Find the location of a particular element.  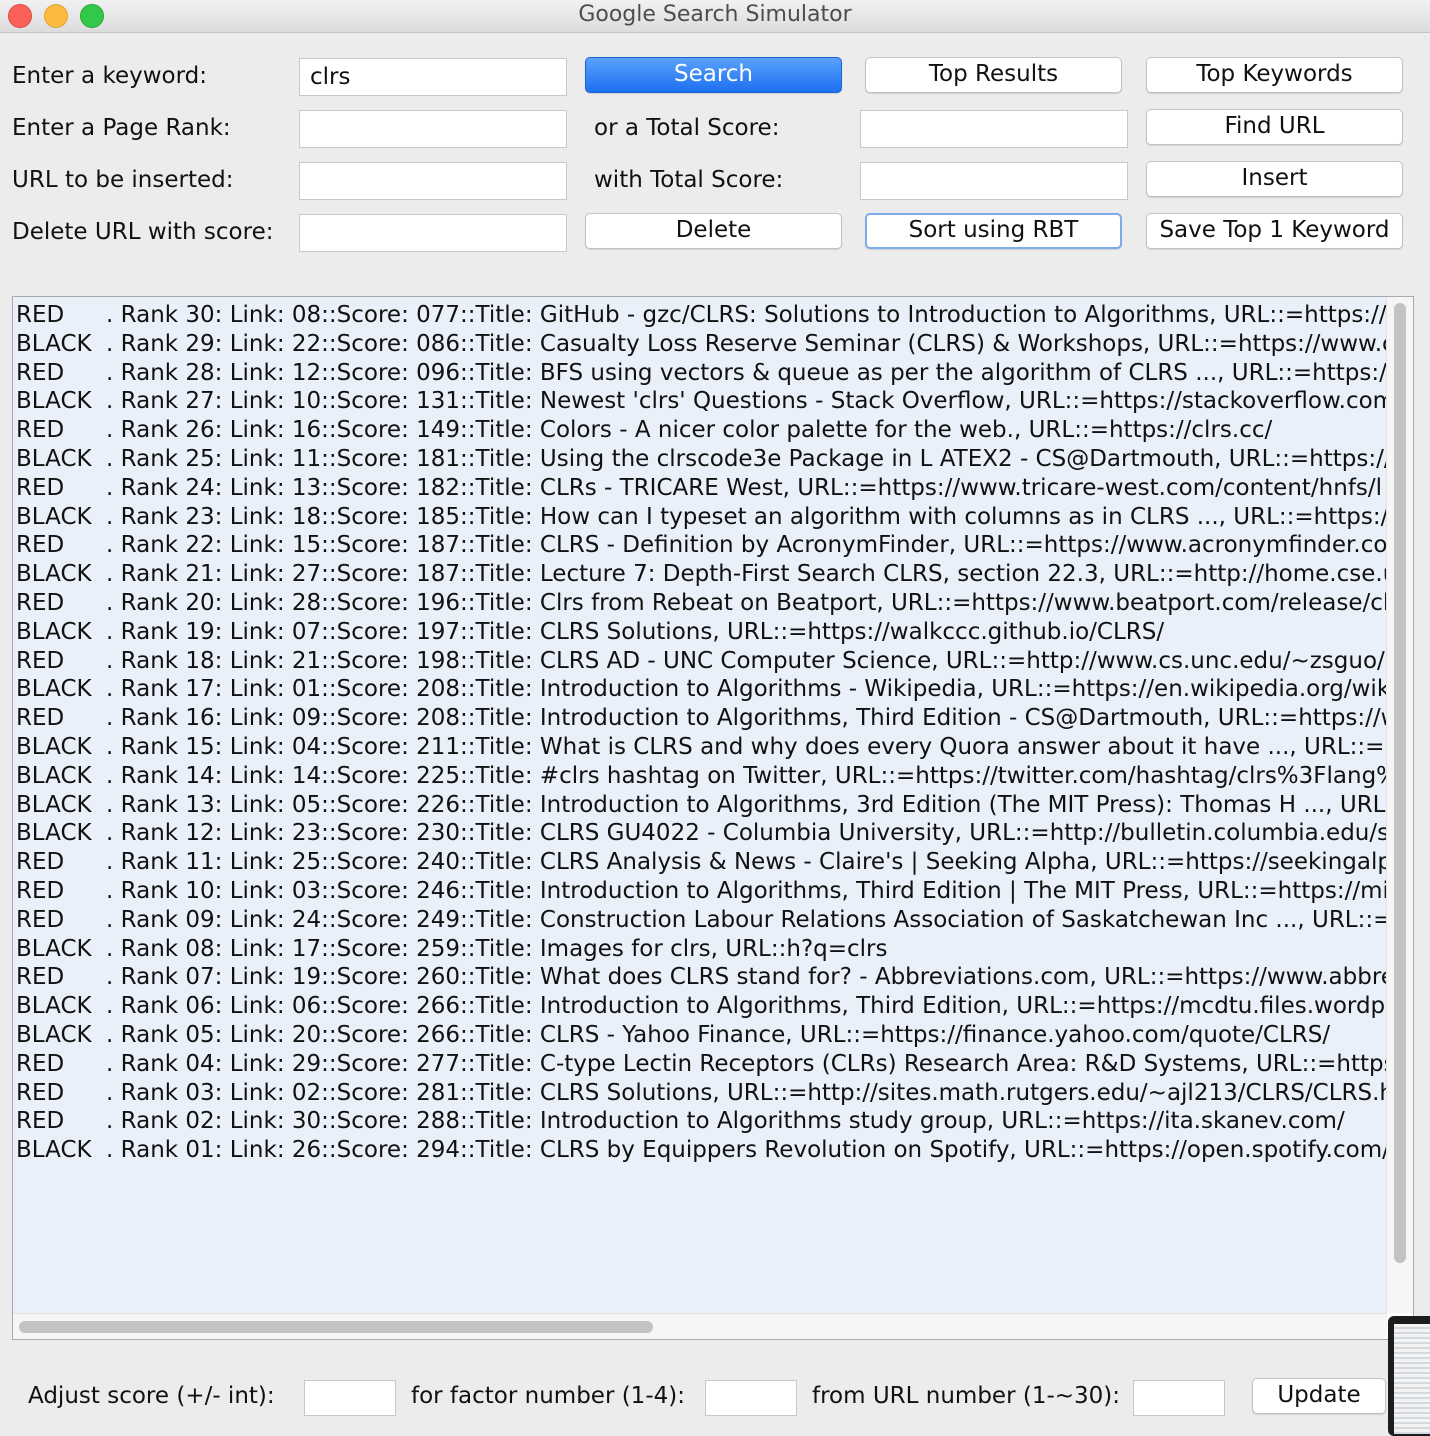

vertical-scrollbar is located at coordinates (1399, 805).